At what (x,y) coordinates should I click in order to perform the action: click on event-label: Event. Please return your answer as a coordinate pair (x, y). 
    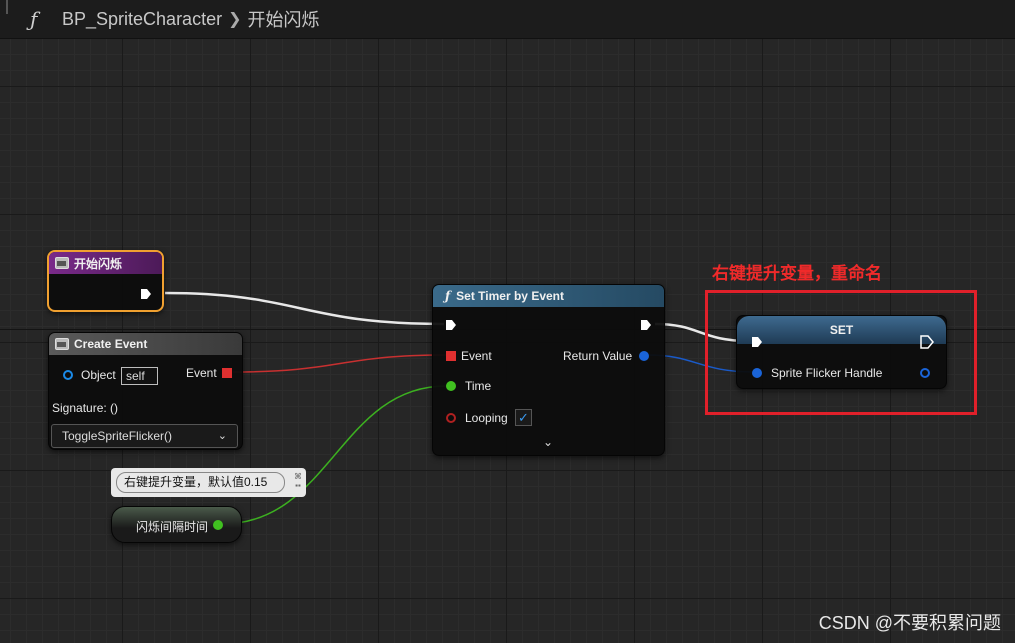
    Looking at the image, I should click on (476, 356).